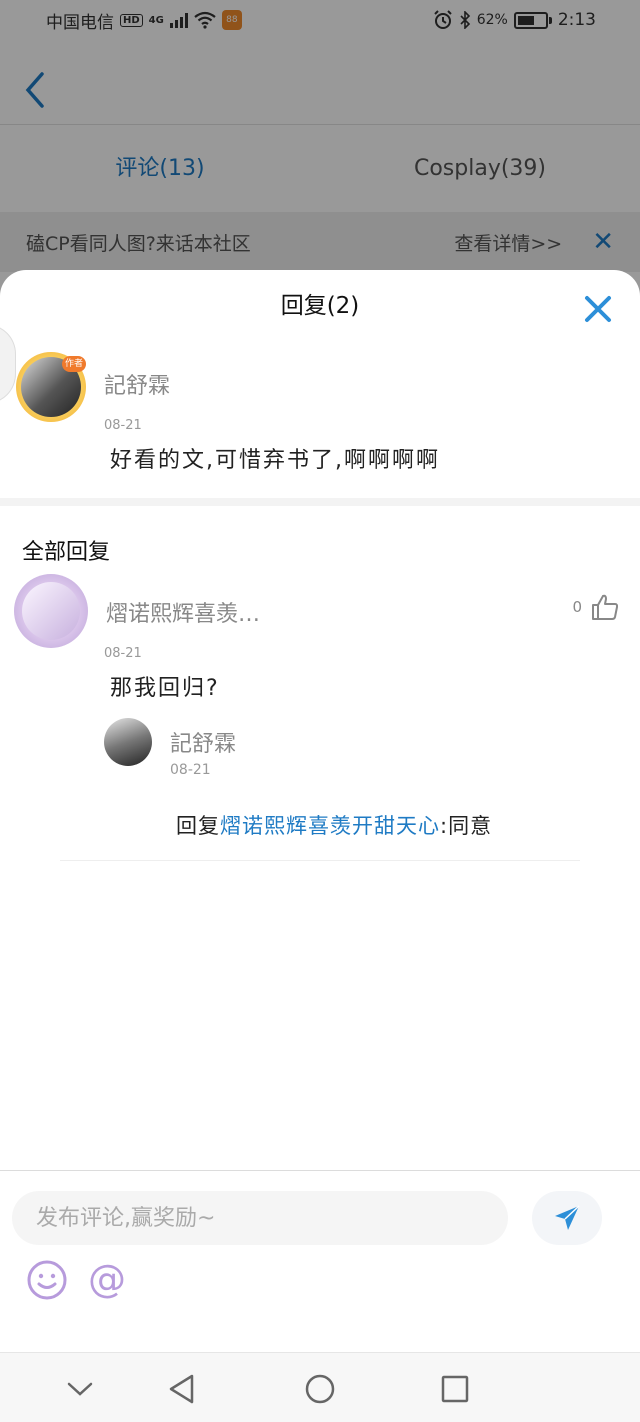 The image size is (640, 1422). I want to click on send-icon, so click(567, 1217).